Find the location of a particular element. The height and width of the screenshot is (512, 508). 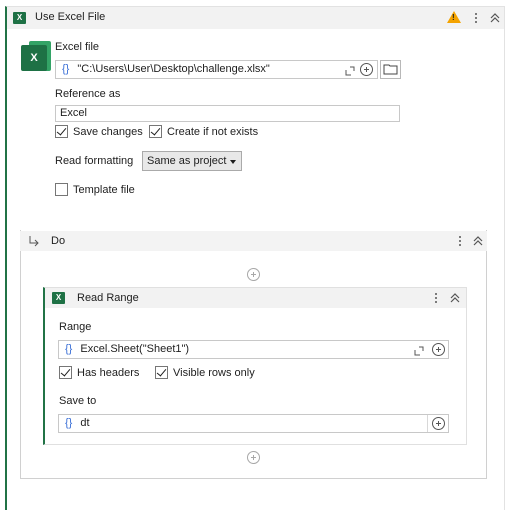

use-excel-file-header: X Use Excel File ! is located at coordinates (255, 18).